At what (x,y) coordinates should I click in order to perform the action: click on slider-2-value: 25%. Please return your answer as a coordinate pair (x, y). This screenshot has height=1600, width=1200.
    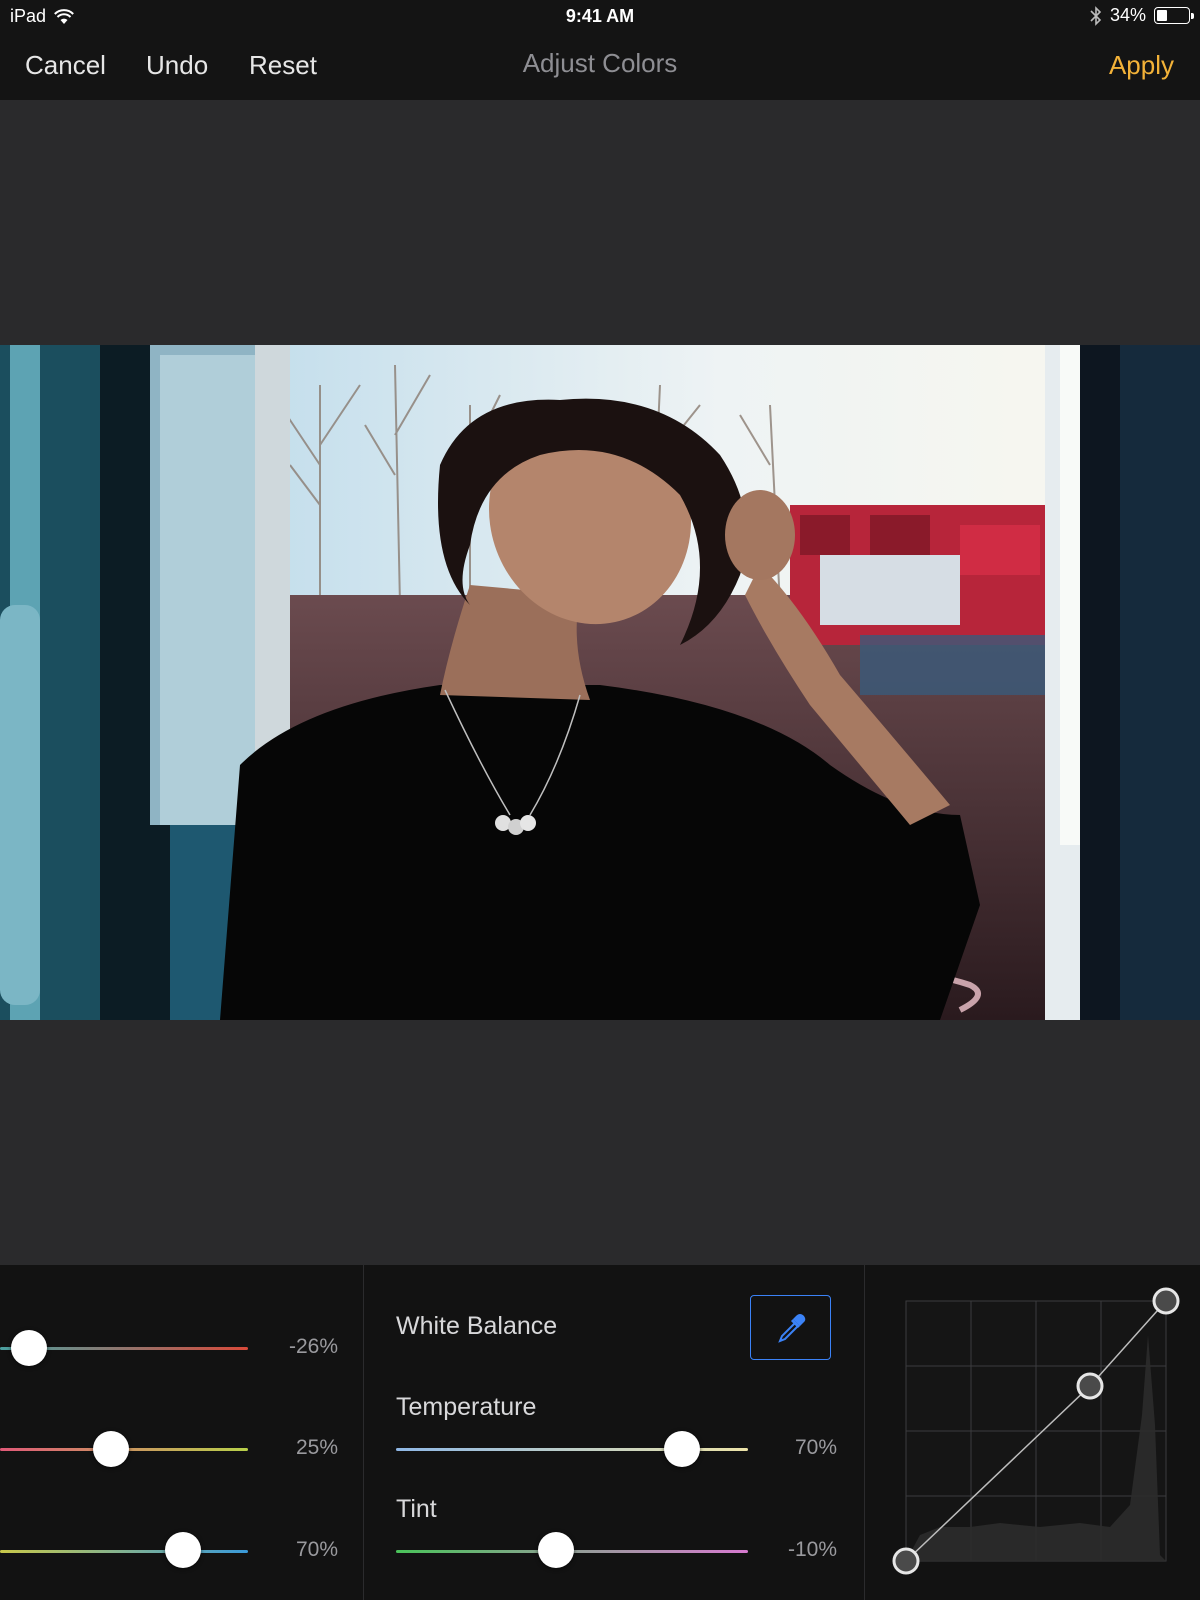
    Looking at the image, I should click on (316, 1447).